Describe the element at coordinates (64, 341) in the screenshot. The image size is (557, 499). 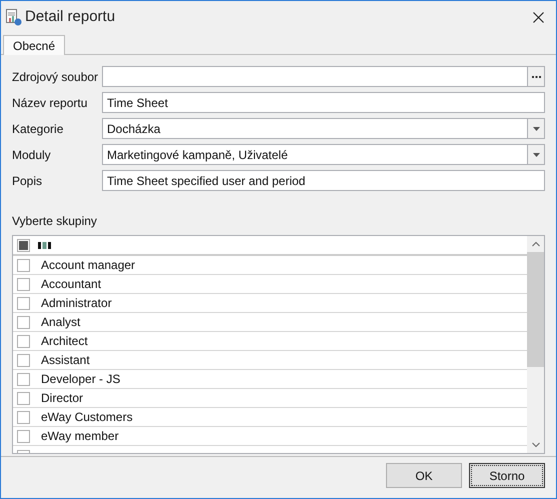
I see `item-label: Architect` at that location.